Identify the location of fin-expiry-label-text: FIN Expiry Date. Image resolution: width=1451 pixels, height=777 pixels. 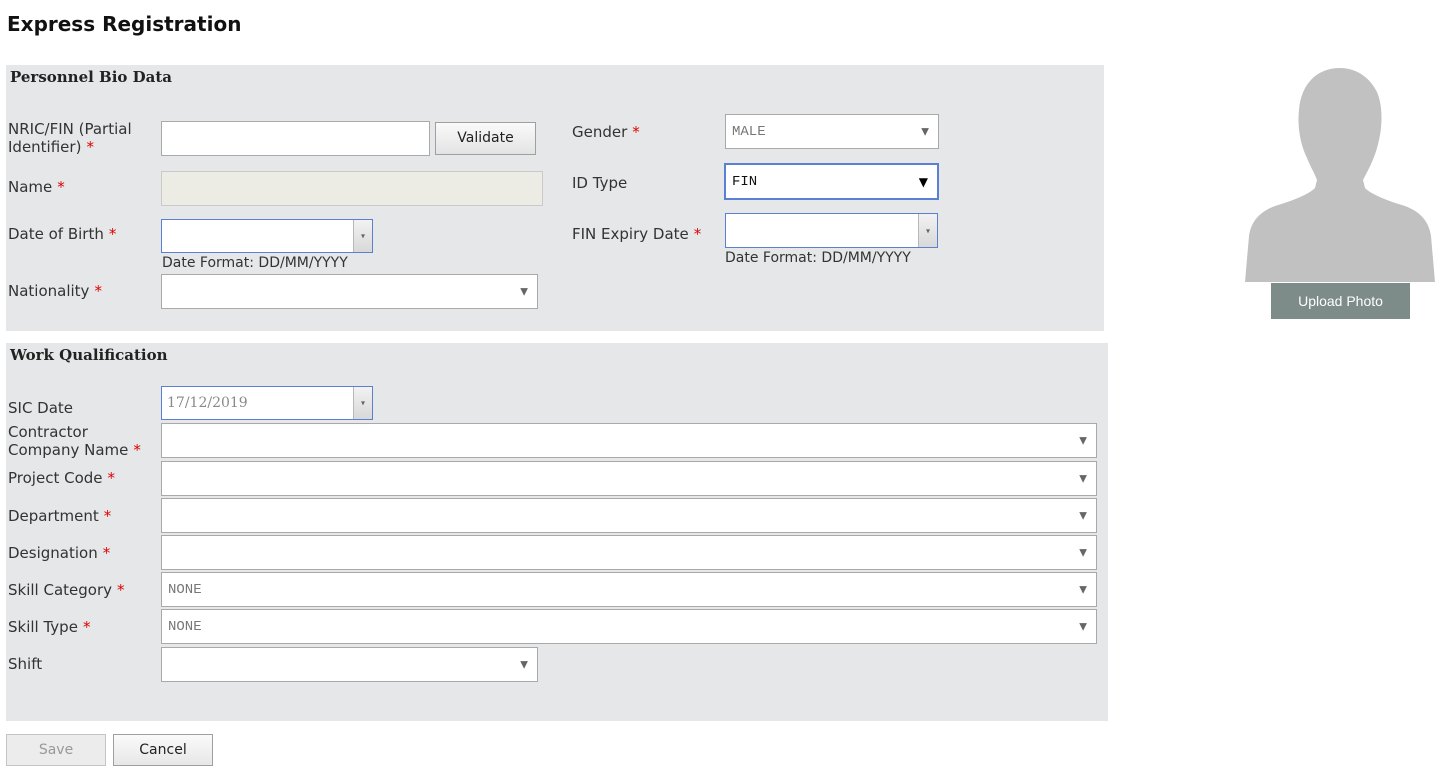
(630, 234).